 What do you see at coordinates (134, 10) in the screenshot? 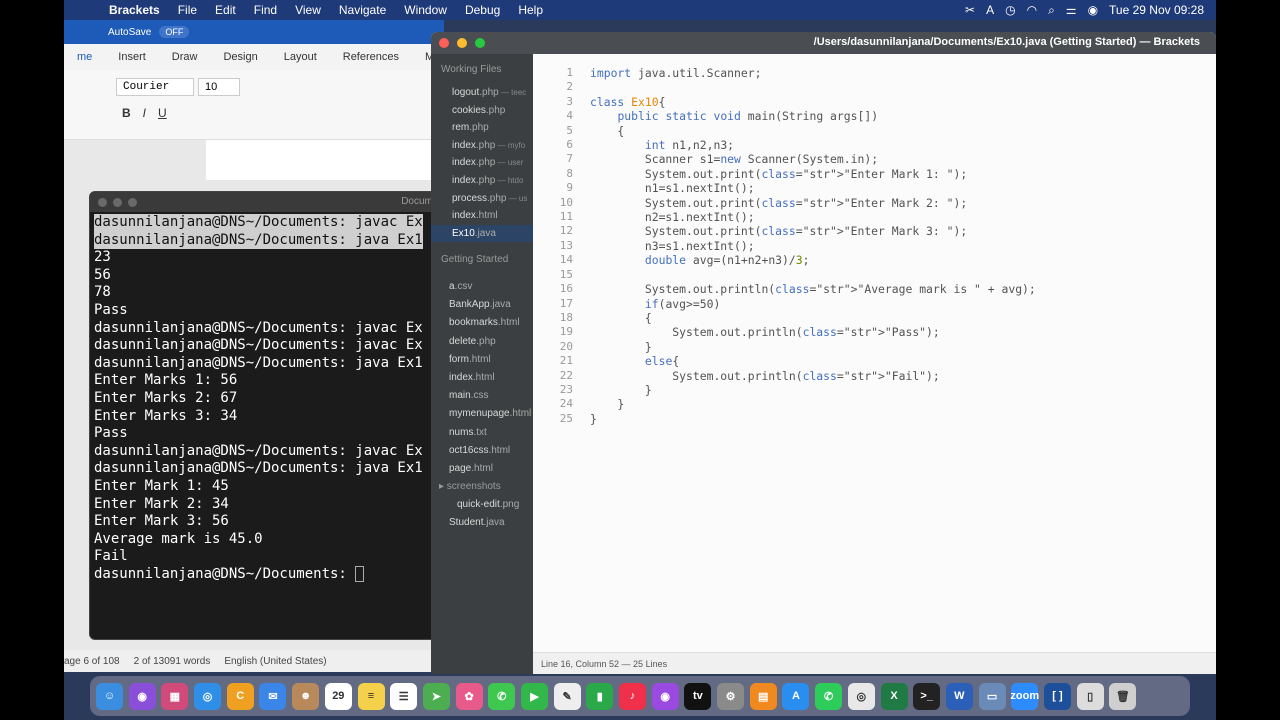
I see `menu-app-name: Brackets` at bounding box center [134, 10].